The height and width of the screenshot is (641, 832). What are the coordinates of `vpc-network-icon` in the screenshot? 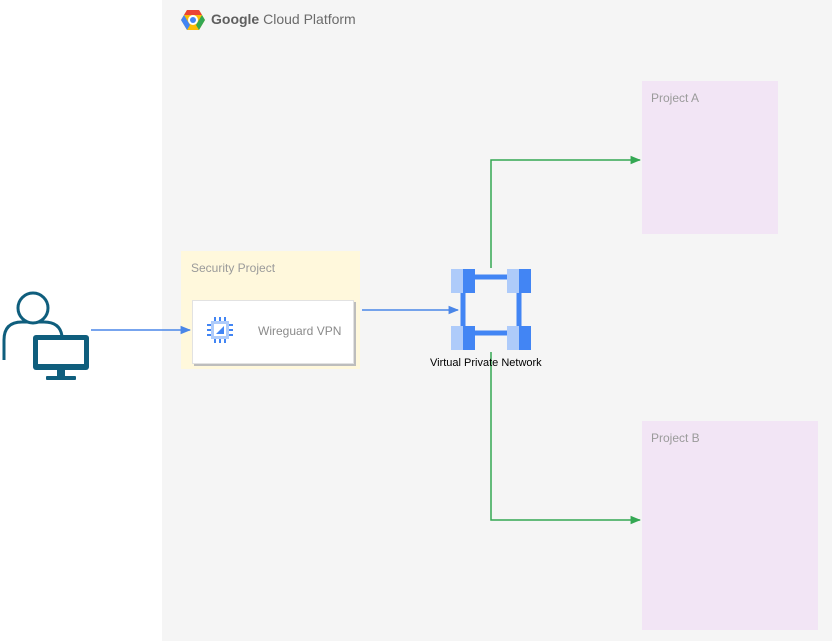 It's located at (491, 309).